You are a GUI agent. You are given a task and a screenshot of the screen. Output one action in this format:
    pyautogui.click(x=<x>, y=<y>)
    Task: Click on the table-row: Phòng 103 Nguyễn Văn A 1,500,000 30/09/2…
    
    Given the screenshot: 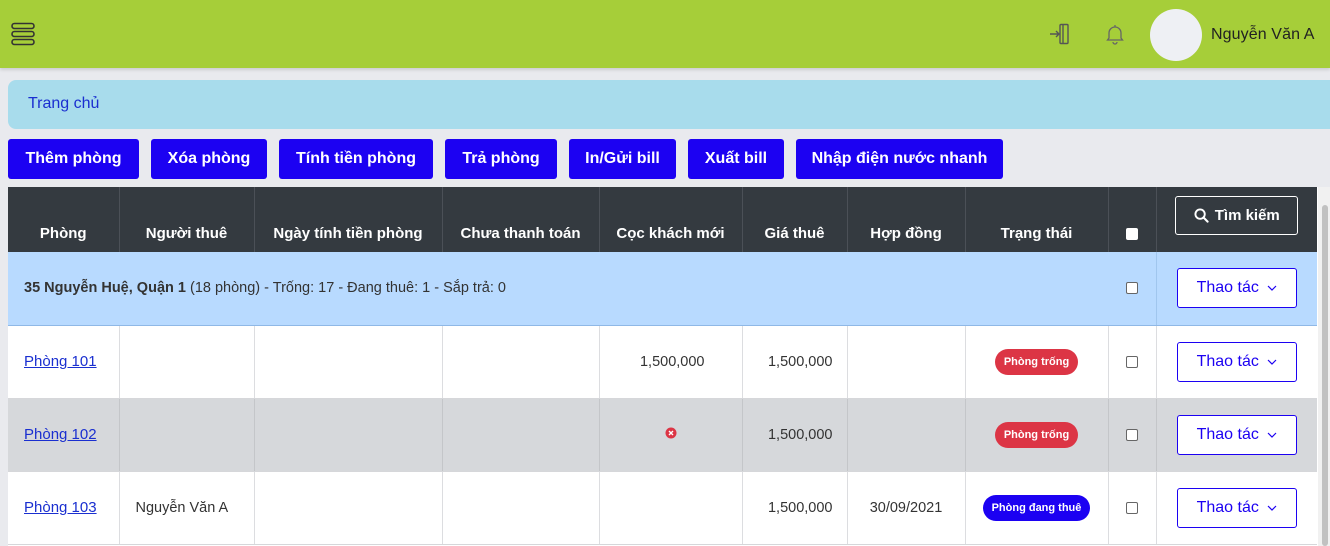 What is the action you would take?
    pyautogui.click(x=662, y=508)
    